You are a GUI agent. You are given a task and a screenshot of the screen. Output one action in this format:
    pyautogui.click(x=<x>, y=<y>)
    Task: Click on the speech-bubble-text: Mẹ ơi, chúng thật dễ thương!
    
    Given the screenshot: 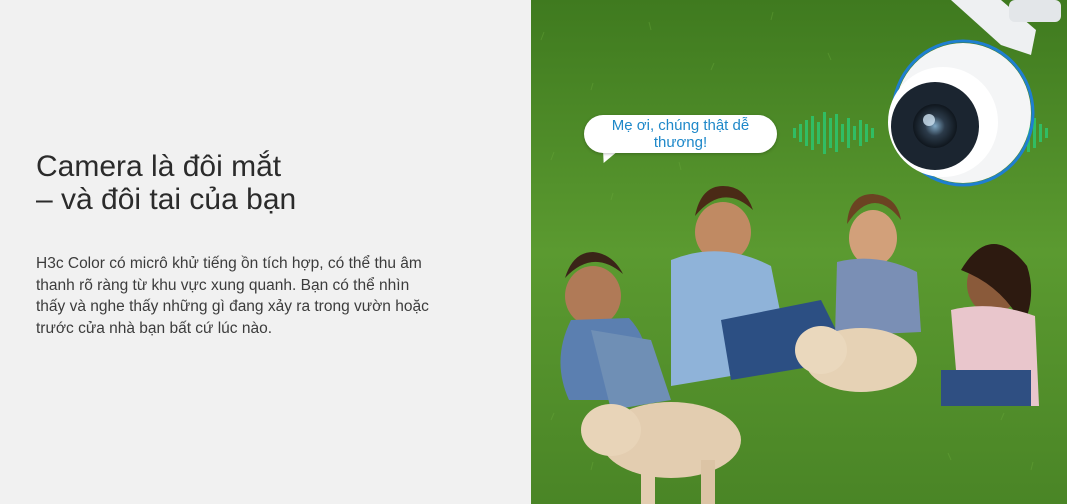 What is the action you would take?
    pyautogui.click(x=680, y=134)
    